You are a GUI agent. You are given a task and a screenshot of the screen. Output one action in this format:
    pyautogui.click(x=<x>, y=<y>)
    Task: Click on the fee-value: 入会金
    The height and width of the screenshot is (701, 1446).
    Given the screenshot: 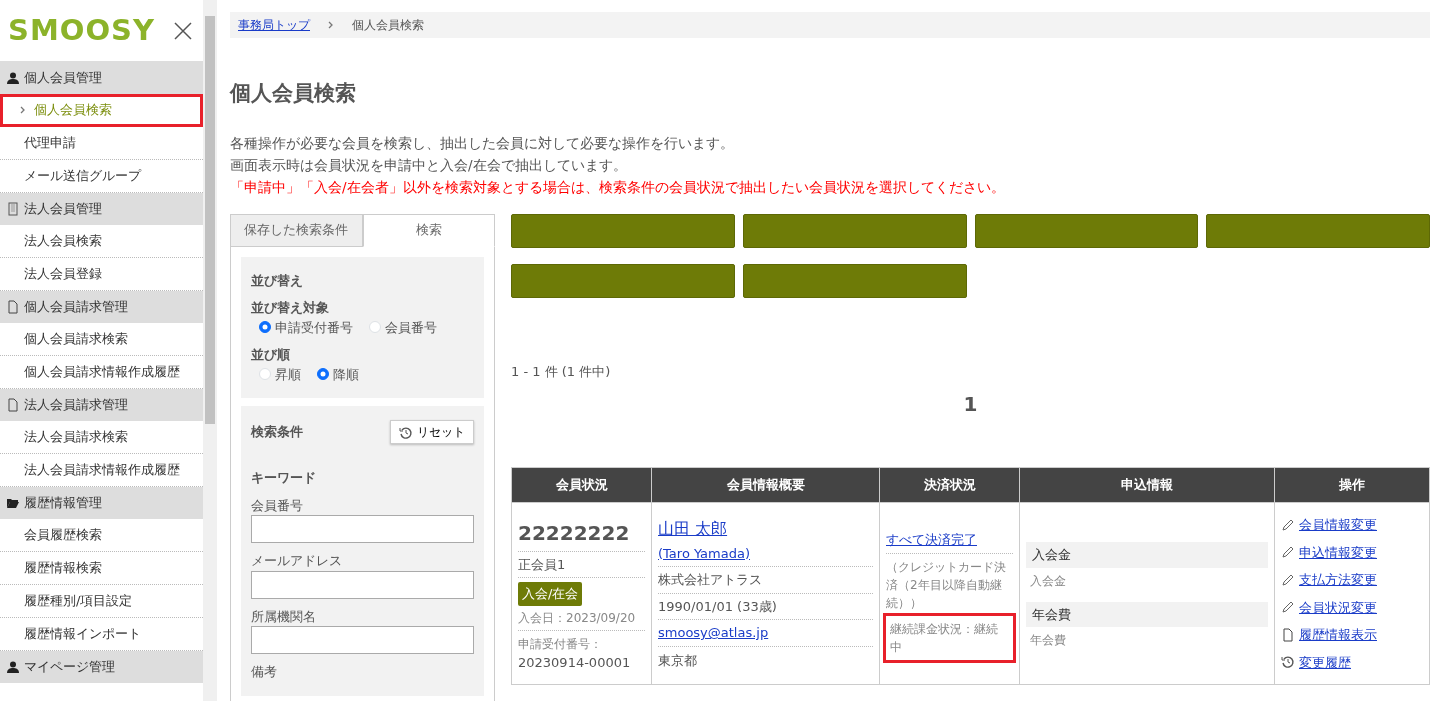 What is the action you would take?
    pyautogui.click(x=1048, y=581)
    